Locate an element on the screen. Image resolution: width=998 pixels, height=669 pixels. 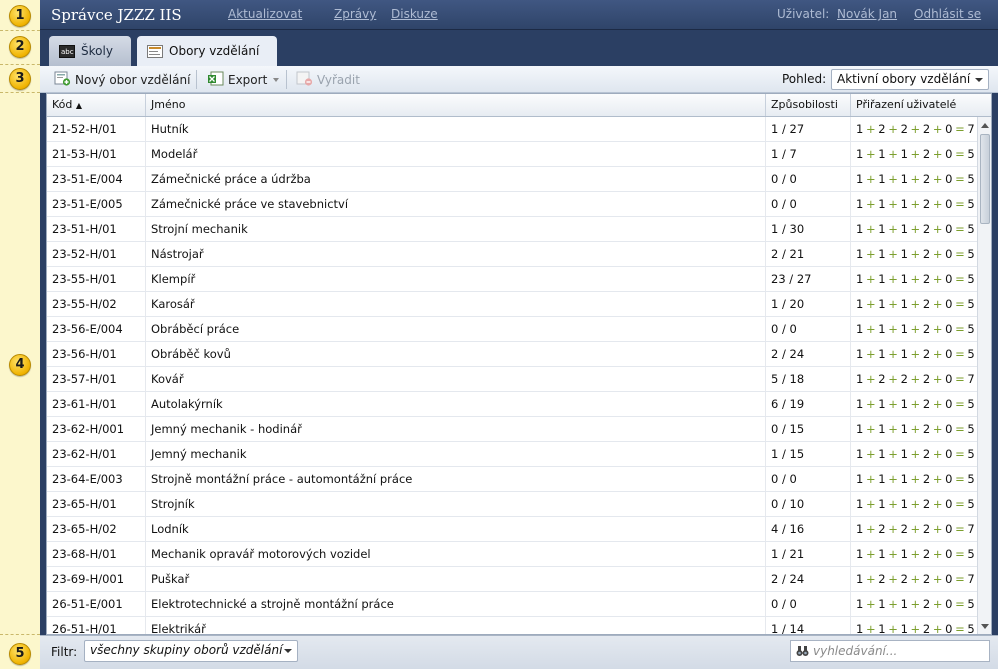
view-label: Pohled: is located at coordinates (804, 79).